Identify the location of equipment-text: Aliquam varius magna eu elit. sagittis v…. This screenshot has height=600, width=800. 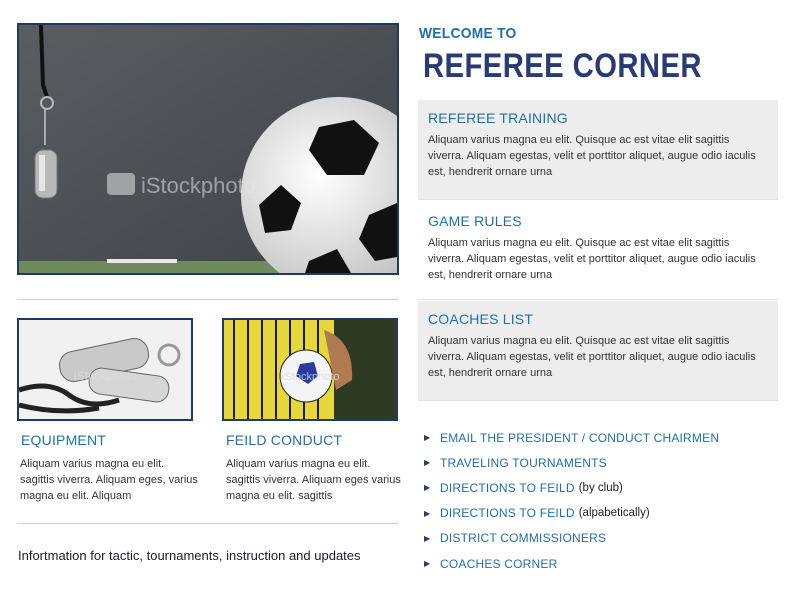
(109, 480).